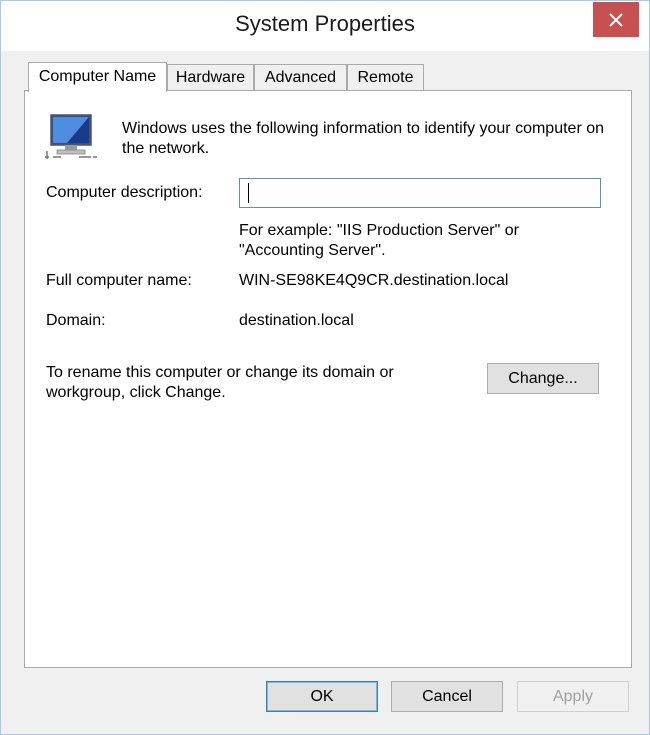 The image size is (650, 735). What do you see at coordinates (447, 696) in the screenshot?
I see `cancel-button: Cancel` at bounding box center [447, 696].